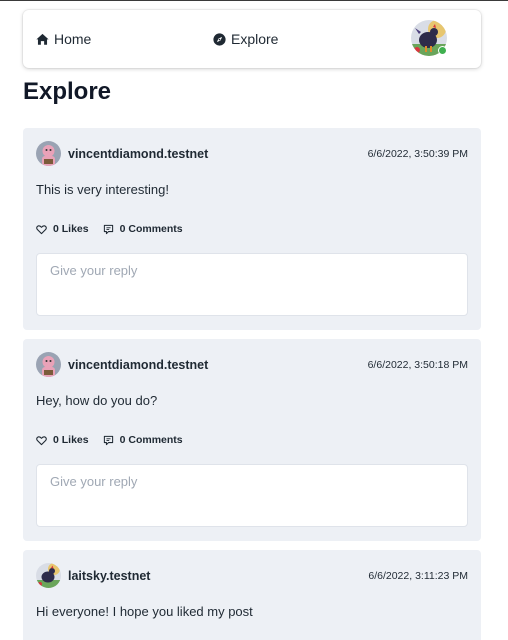 The height and width of the screenshot is (640, 508). I want to click on online-status-indicator, so click(442, 50).